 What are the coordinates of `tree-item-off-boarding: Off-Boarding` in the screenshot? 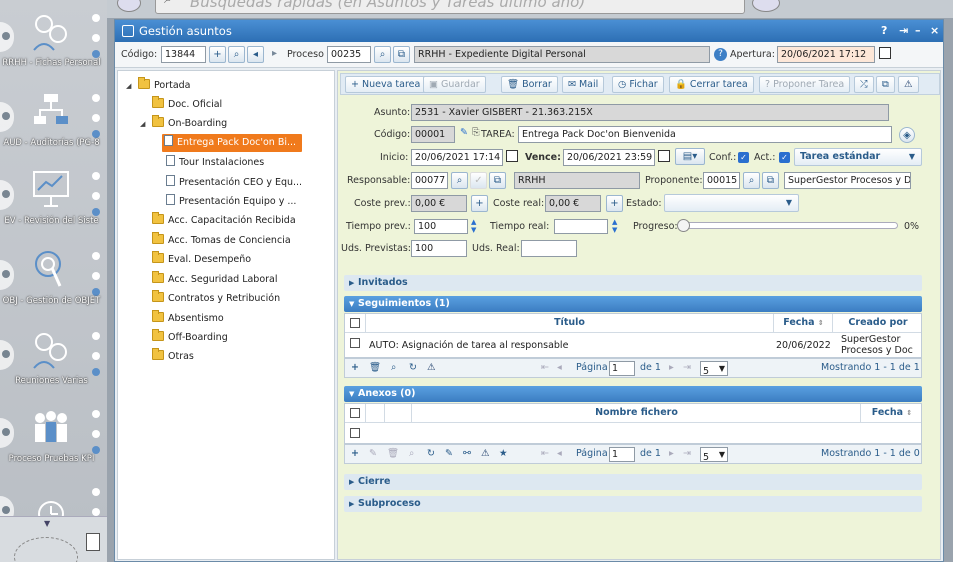 It's located at (190, 338).